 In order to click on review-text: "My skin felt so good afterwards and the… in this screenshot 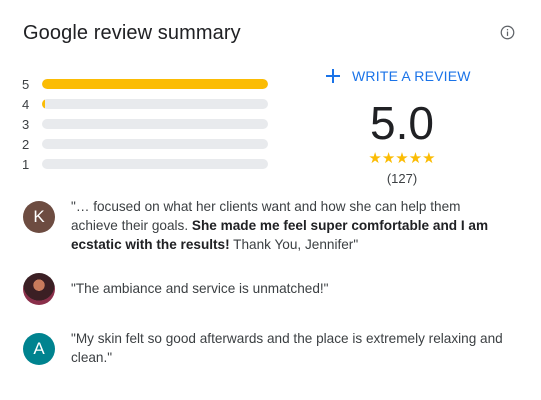, I will do `click(291, 348)`.